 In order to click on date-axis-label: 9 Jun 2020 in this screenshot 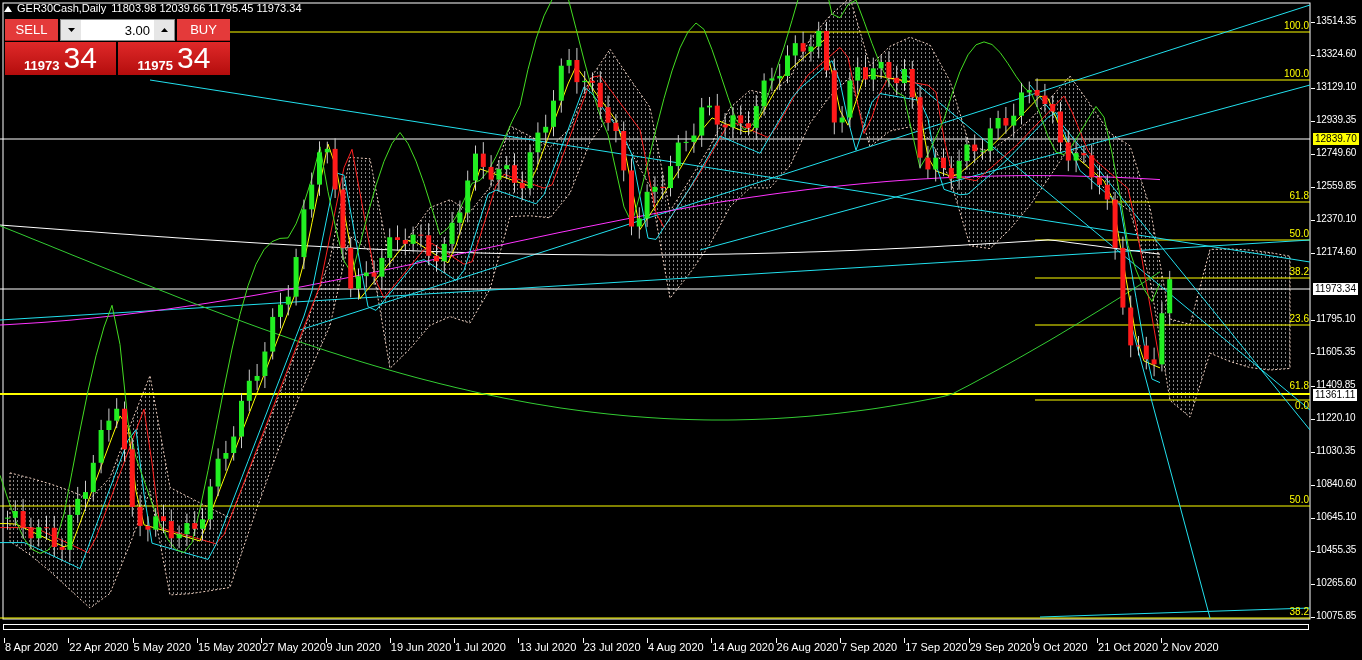, I will do `click(353, 647)`.